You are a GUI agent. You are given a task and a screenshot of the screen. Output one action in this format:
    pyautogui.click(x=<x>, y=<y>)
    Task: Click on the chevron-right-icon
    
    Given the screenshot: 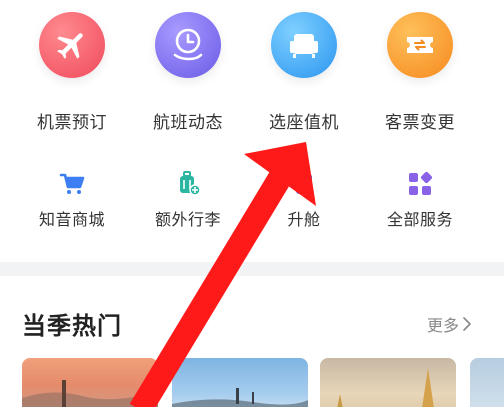 What is the action you would take?
    pyautogui.click(x=467, y=324)
    